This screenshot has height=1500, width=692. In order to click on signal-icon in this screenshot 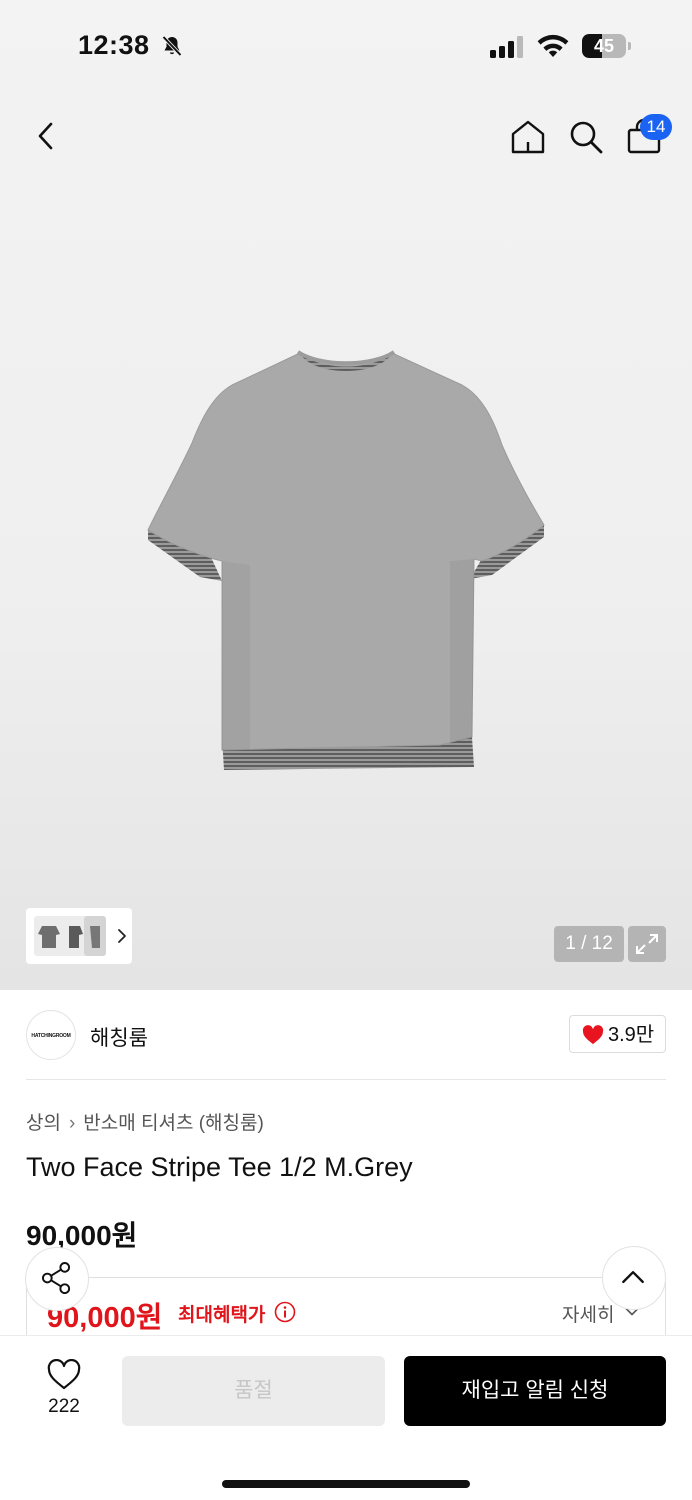, I will do `click(506, 47)`.